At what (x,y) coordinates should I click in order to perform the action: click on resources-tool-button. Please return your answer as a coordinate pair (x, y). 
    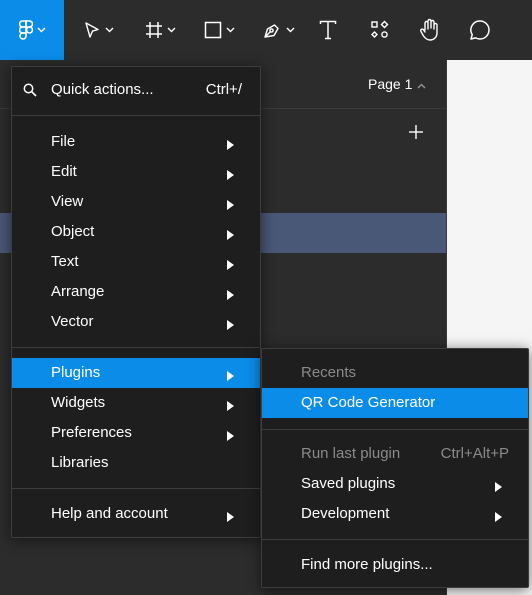
    Looking at the image, I should click on (380, 30).